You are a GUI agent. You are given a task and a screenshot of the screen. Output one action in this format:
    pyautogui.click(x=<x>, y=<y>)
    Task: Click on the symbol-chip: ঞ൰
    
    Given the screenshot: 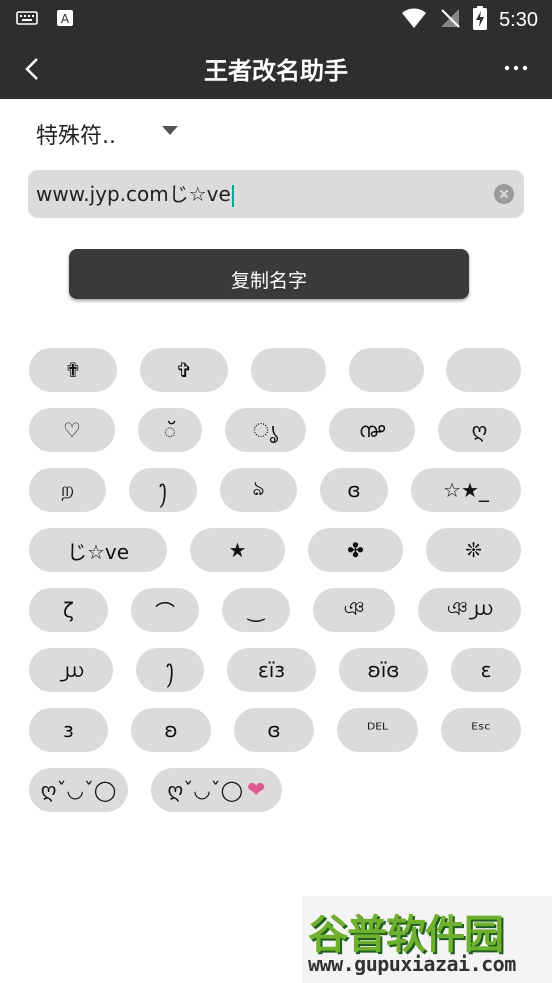 What is the action you would take?
    pyautogui.click(x=469, y=610)
    